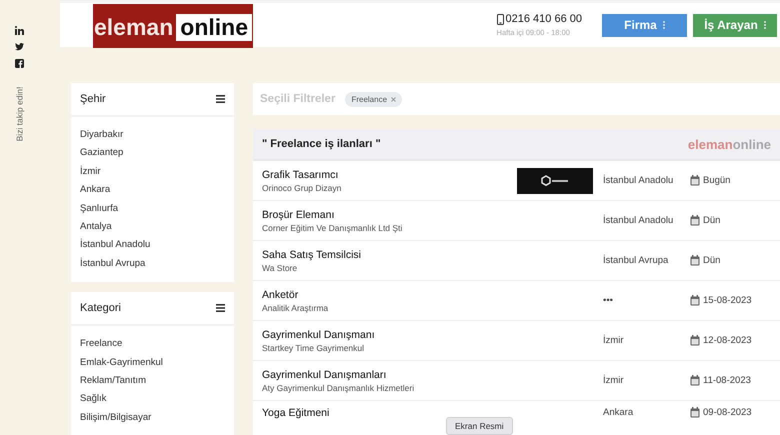 Image resolution: width=780 pixels, height=435 pixels. Describe the element at coordinates (152, 153) in the screenshot. I see `filter-link: Gaziantep` at that location.